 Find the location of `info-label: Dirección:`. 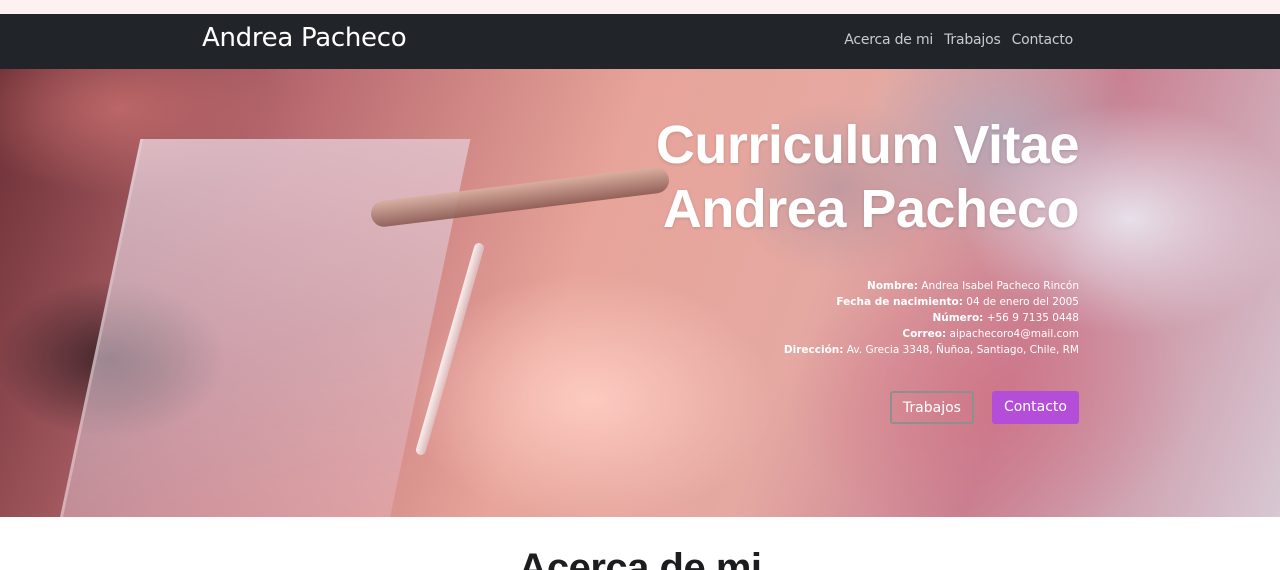

info-label: Dirección: is located at coordinates (813, 350).